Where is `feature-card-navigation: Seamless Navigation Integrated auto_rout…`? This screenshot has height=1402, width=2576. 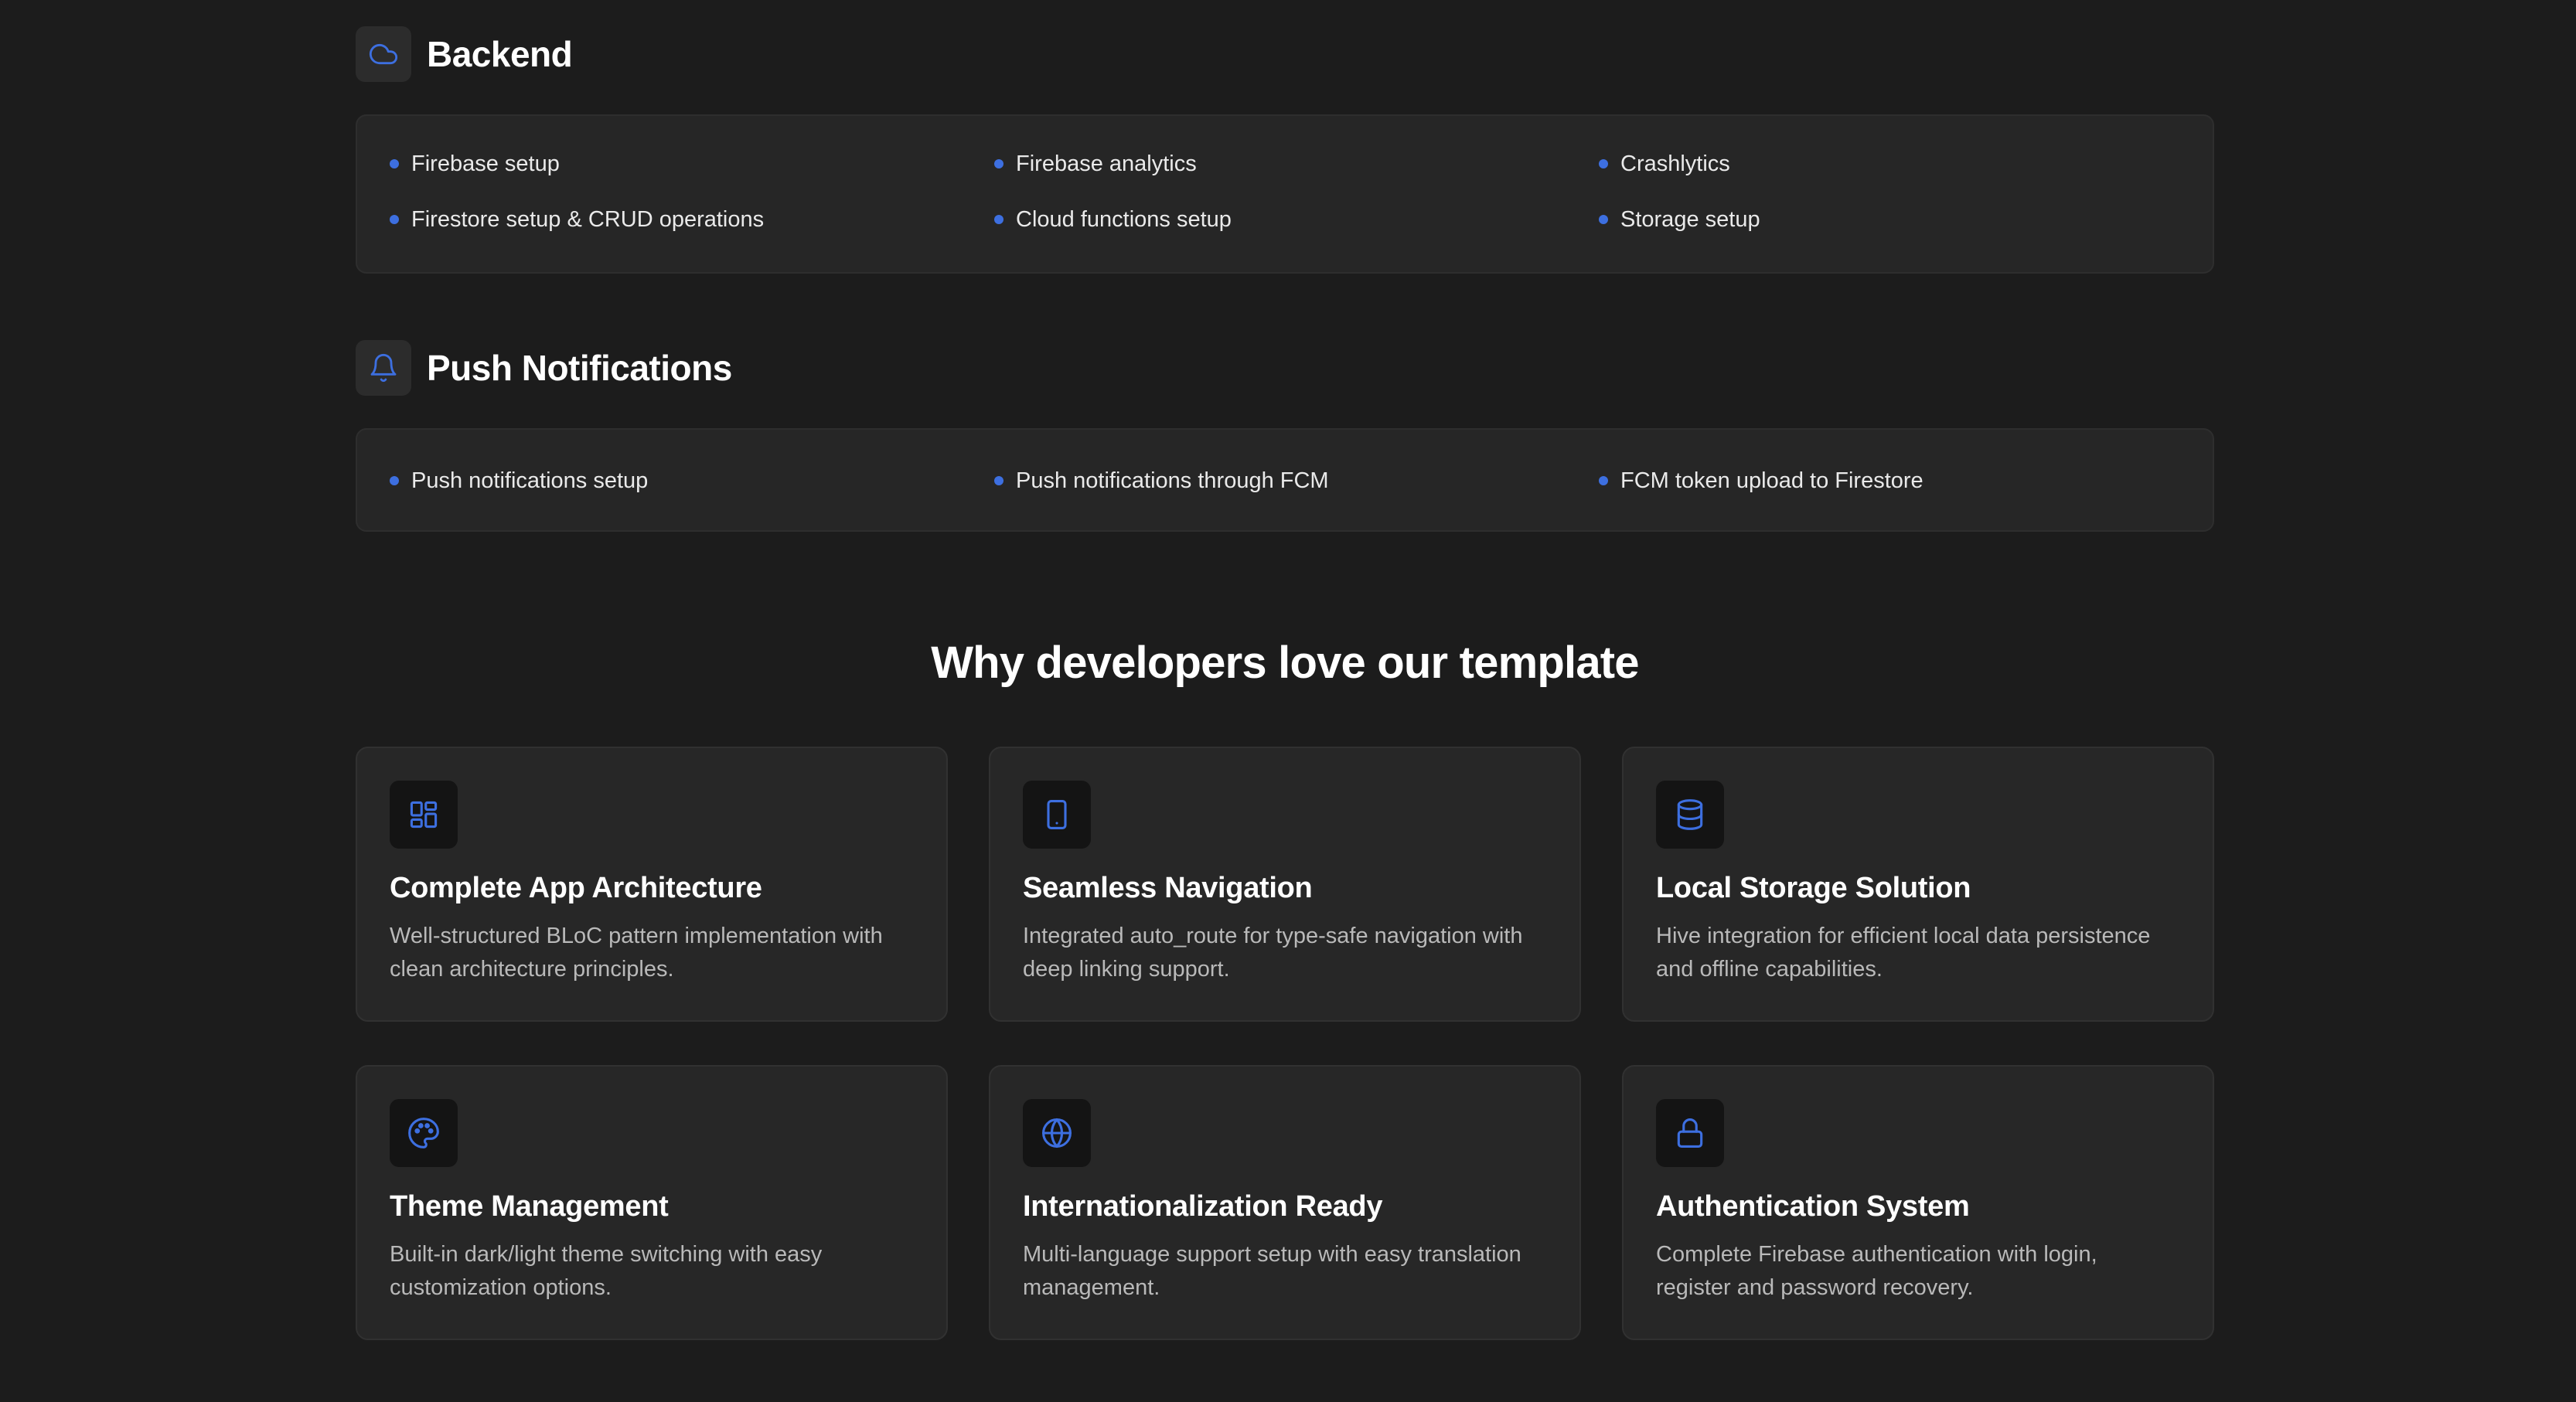
feature-card-navigation: Seamless Navigation Integrated auto_rout… is located at coordinates (1285, 884).